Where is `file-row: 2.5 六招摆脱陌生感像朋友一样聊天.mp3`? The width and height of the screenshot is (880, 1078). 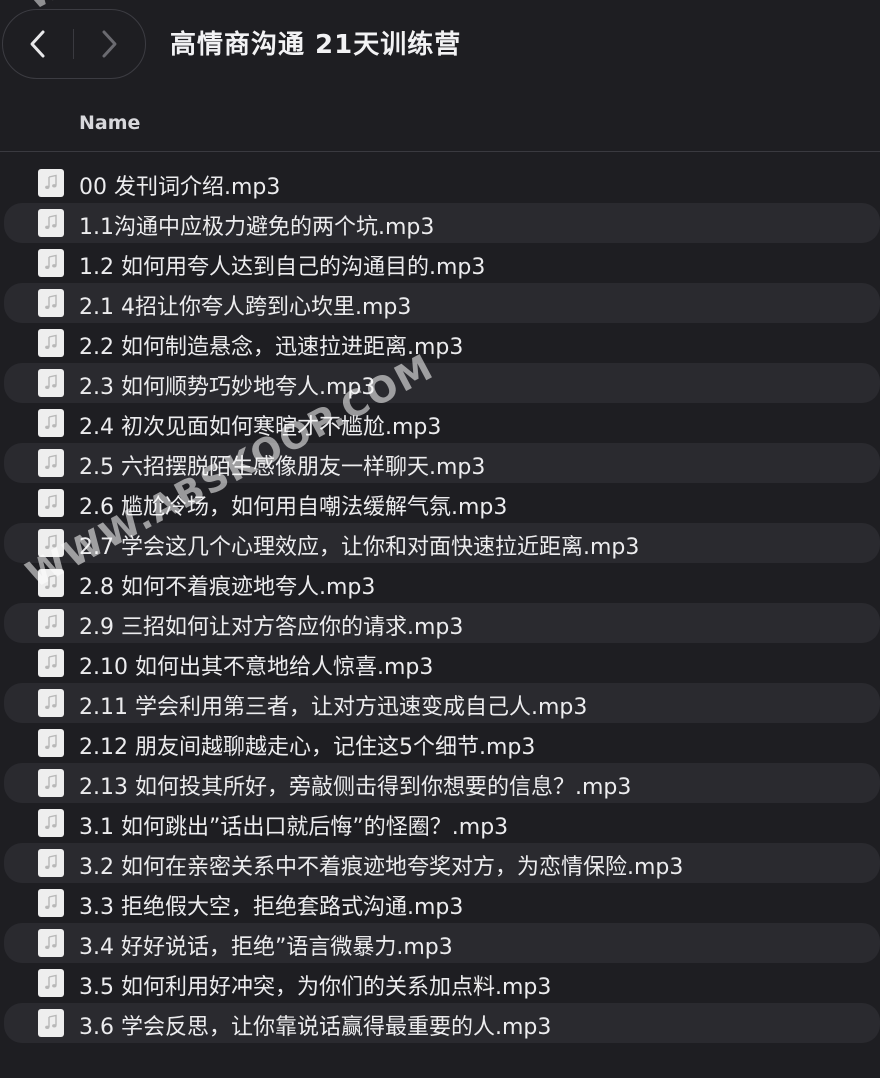 file-row: 2.5 六招摆脱陌生感像朋友一样聊天.mp3 is located at coordinates (442, 463).